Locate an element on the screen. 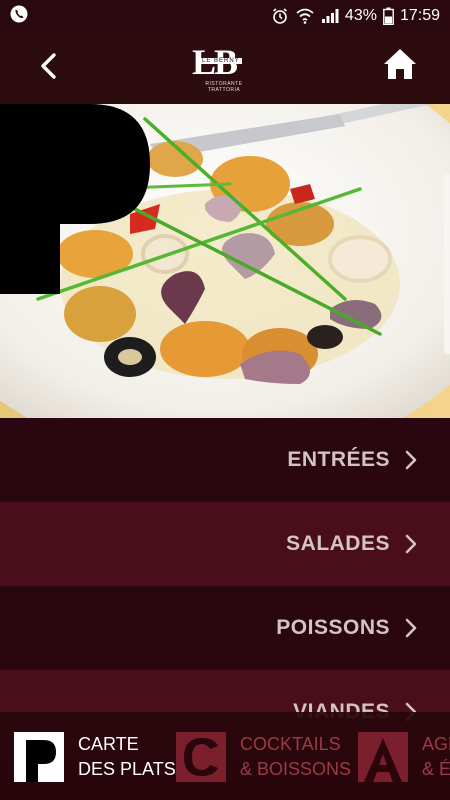 Image resolution: width=450 pixels, height=800 pixels. letter-p-icon is located at coordinates (39, 757).